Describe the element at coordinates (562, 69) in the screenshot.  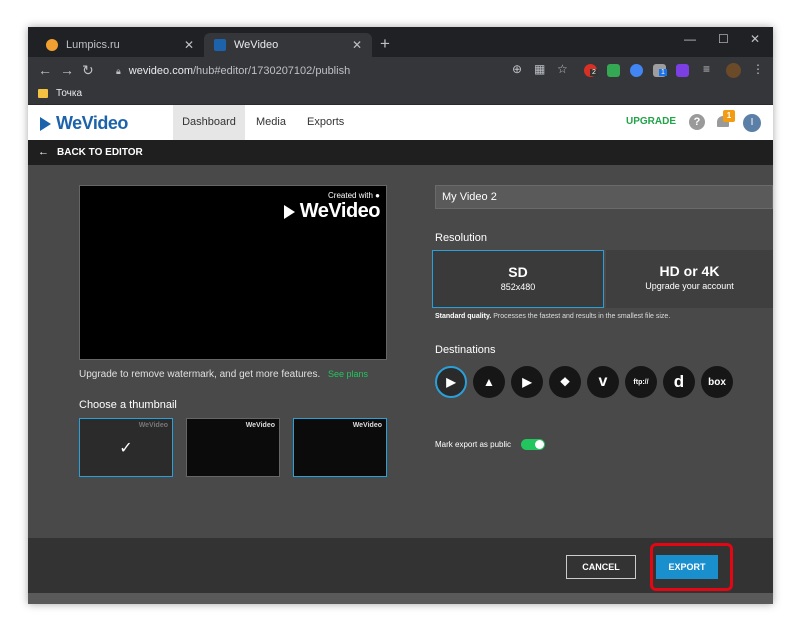
I see `star-icon: ☆` at that location.